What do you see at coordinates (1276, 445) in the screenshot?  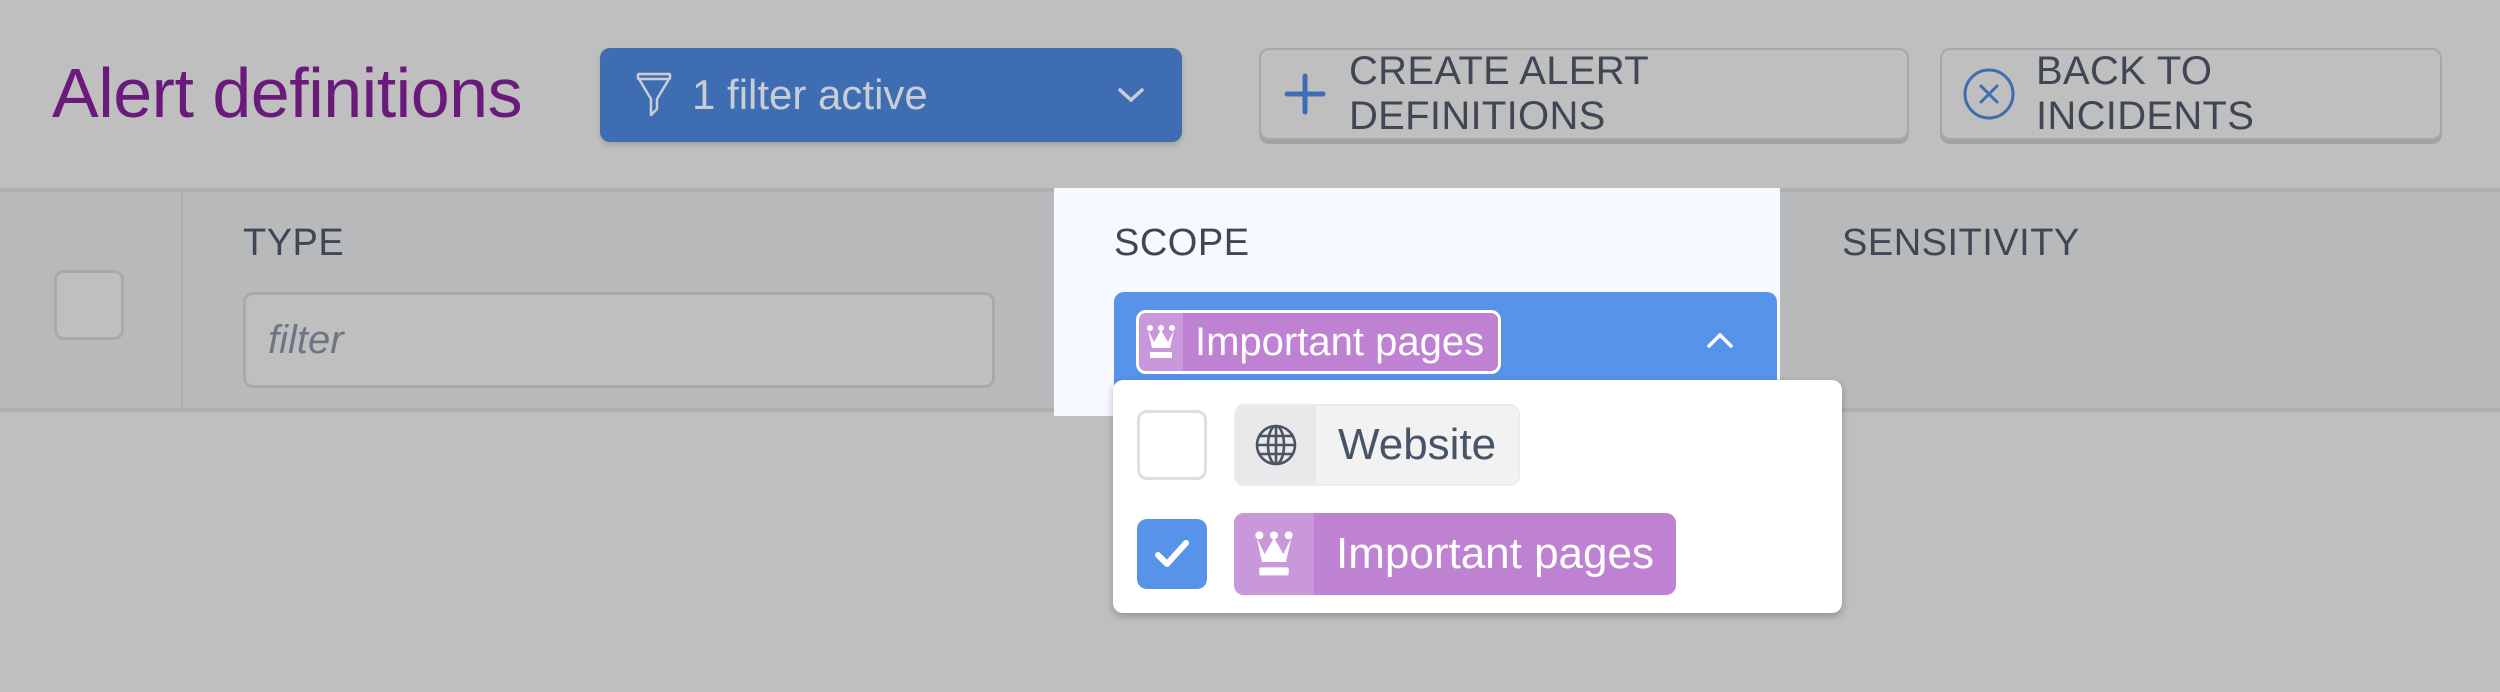 I see `globe-icon` at bounding box center [1276, 445].